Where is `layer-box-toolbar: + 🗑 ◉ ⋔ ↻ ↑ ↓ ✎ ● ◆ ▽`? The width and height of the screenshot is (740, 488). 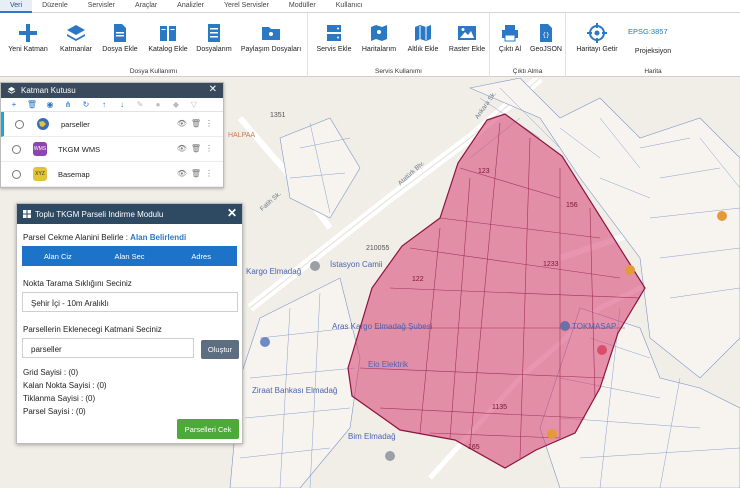
layer-box-toolbar: + 🗑 ◉ ⋔ ↻ ↑ ↓ ✎ ● ◆ ▽ is located at coordinates (112, 105).